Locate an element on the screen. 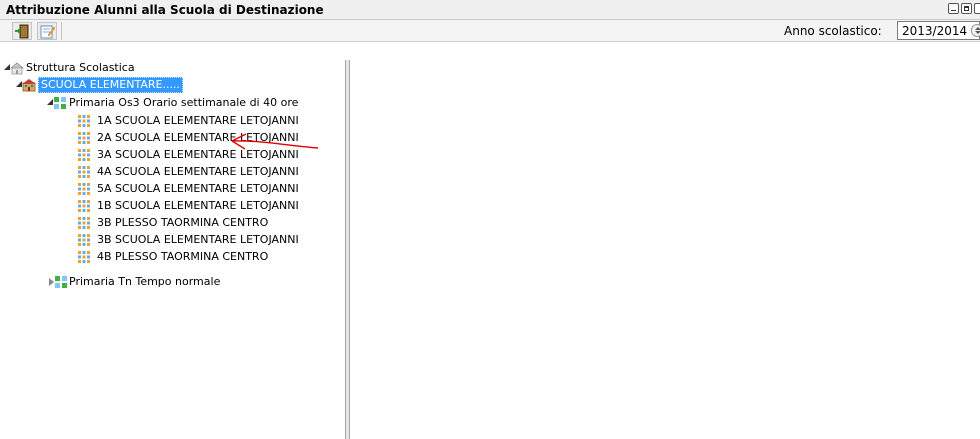 Image resolution: width=980 pixels, height=439 pixels. tree-class-label: 1B SCUOLA ELEMENTARE LETOJANNI is located at coordinates (198, 205).